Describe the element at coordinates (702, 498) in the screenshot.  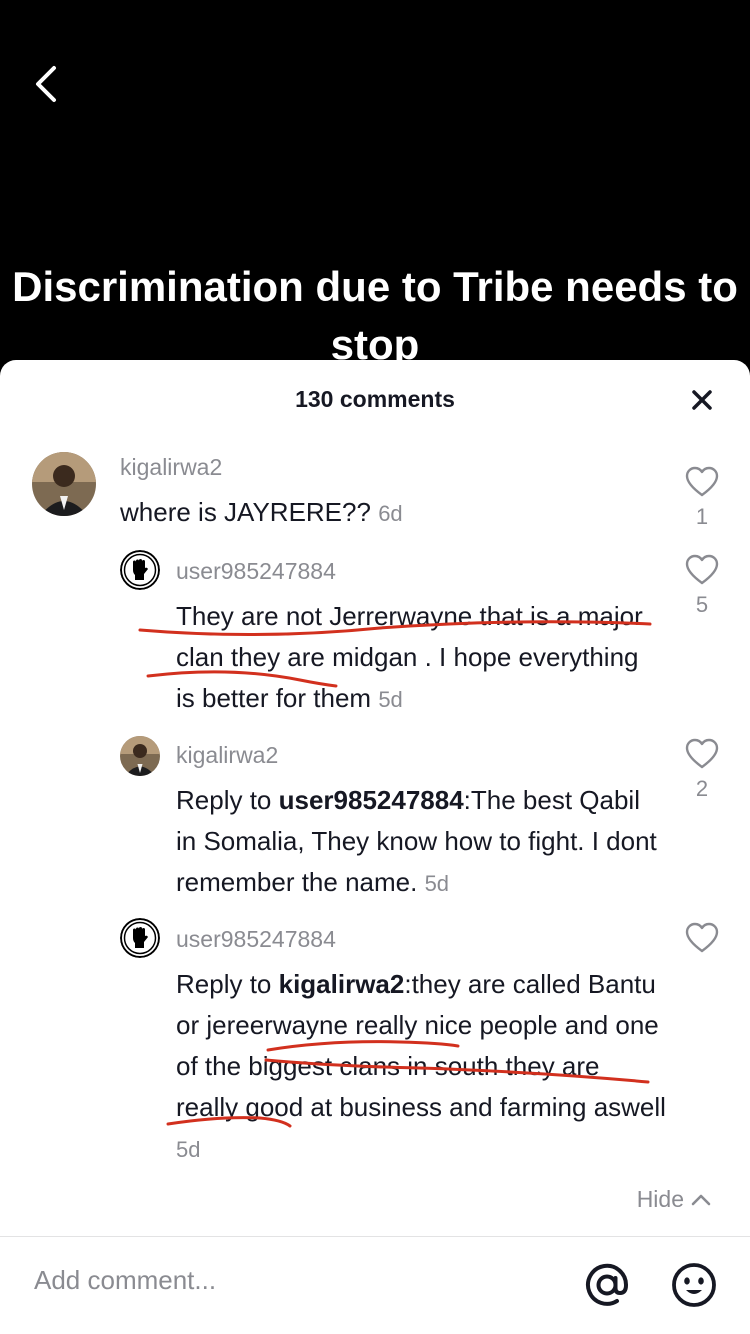
I see `like-button: 1` at that location.